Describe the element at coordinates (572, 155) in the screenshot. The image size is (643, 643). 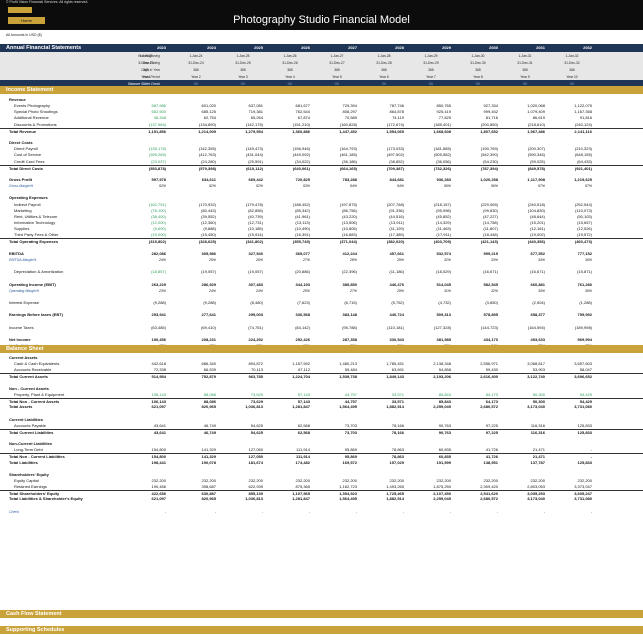
I see `table-cell: (648,155)` at that location.